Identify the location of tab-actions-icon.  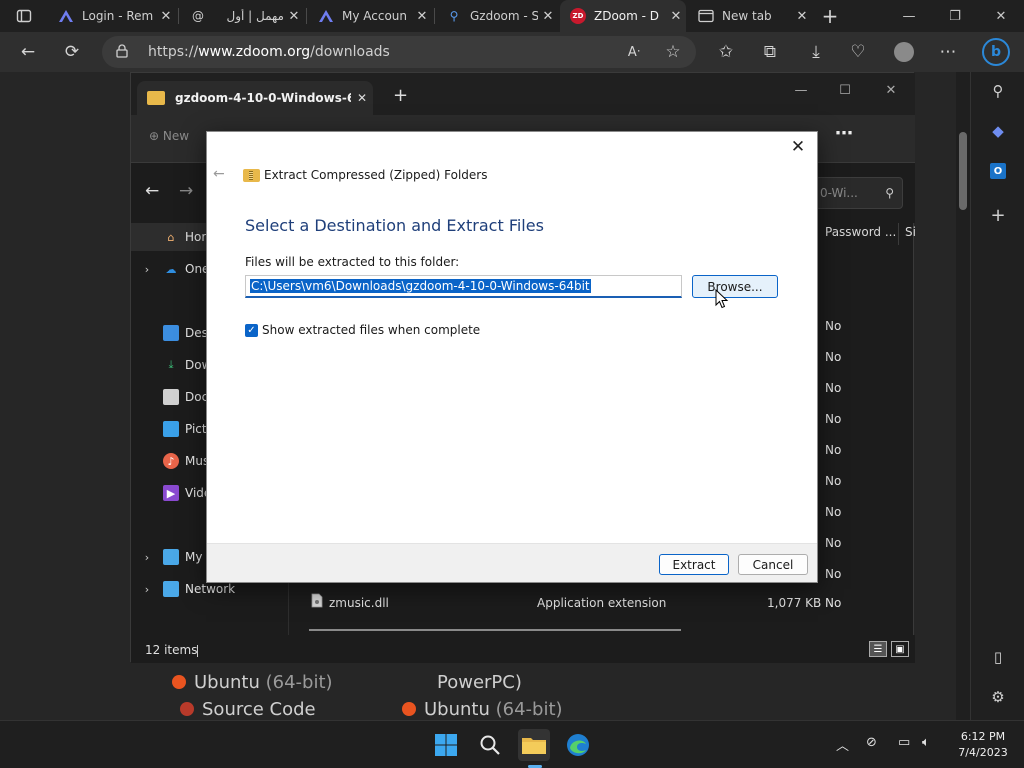
(24, 16).